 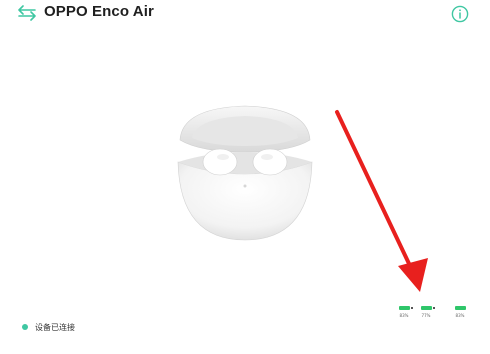 I want to click on status-text: 设备已连接, so click(x=55, y=327).